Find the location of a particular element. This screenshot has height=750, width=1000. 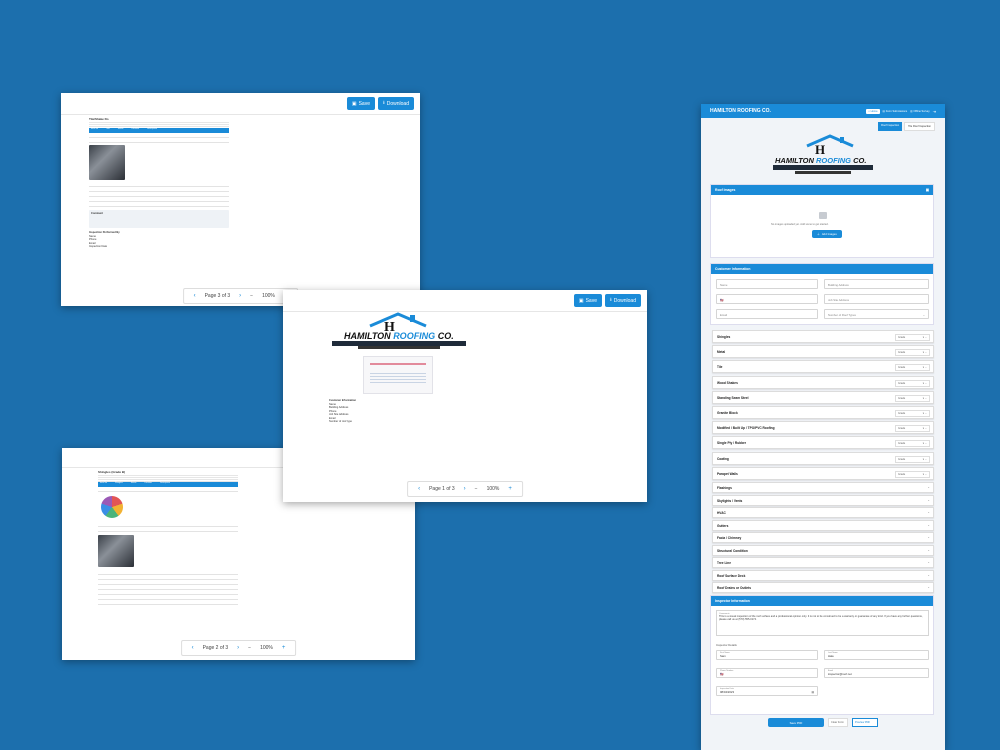

phone-input: 🇺🇸 is located at coordinates (767, 299).